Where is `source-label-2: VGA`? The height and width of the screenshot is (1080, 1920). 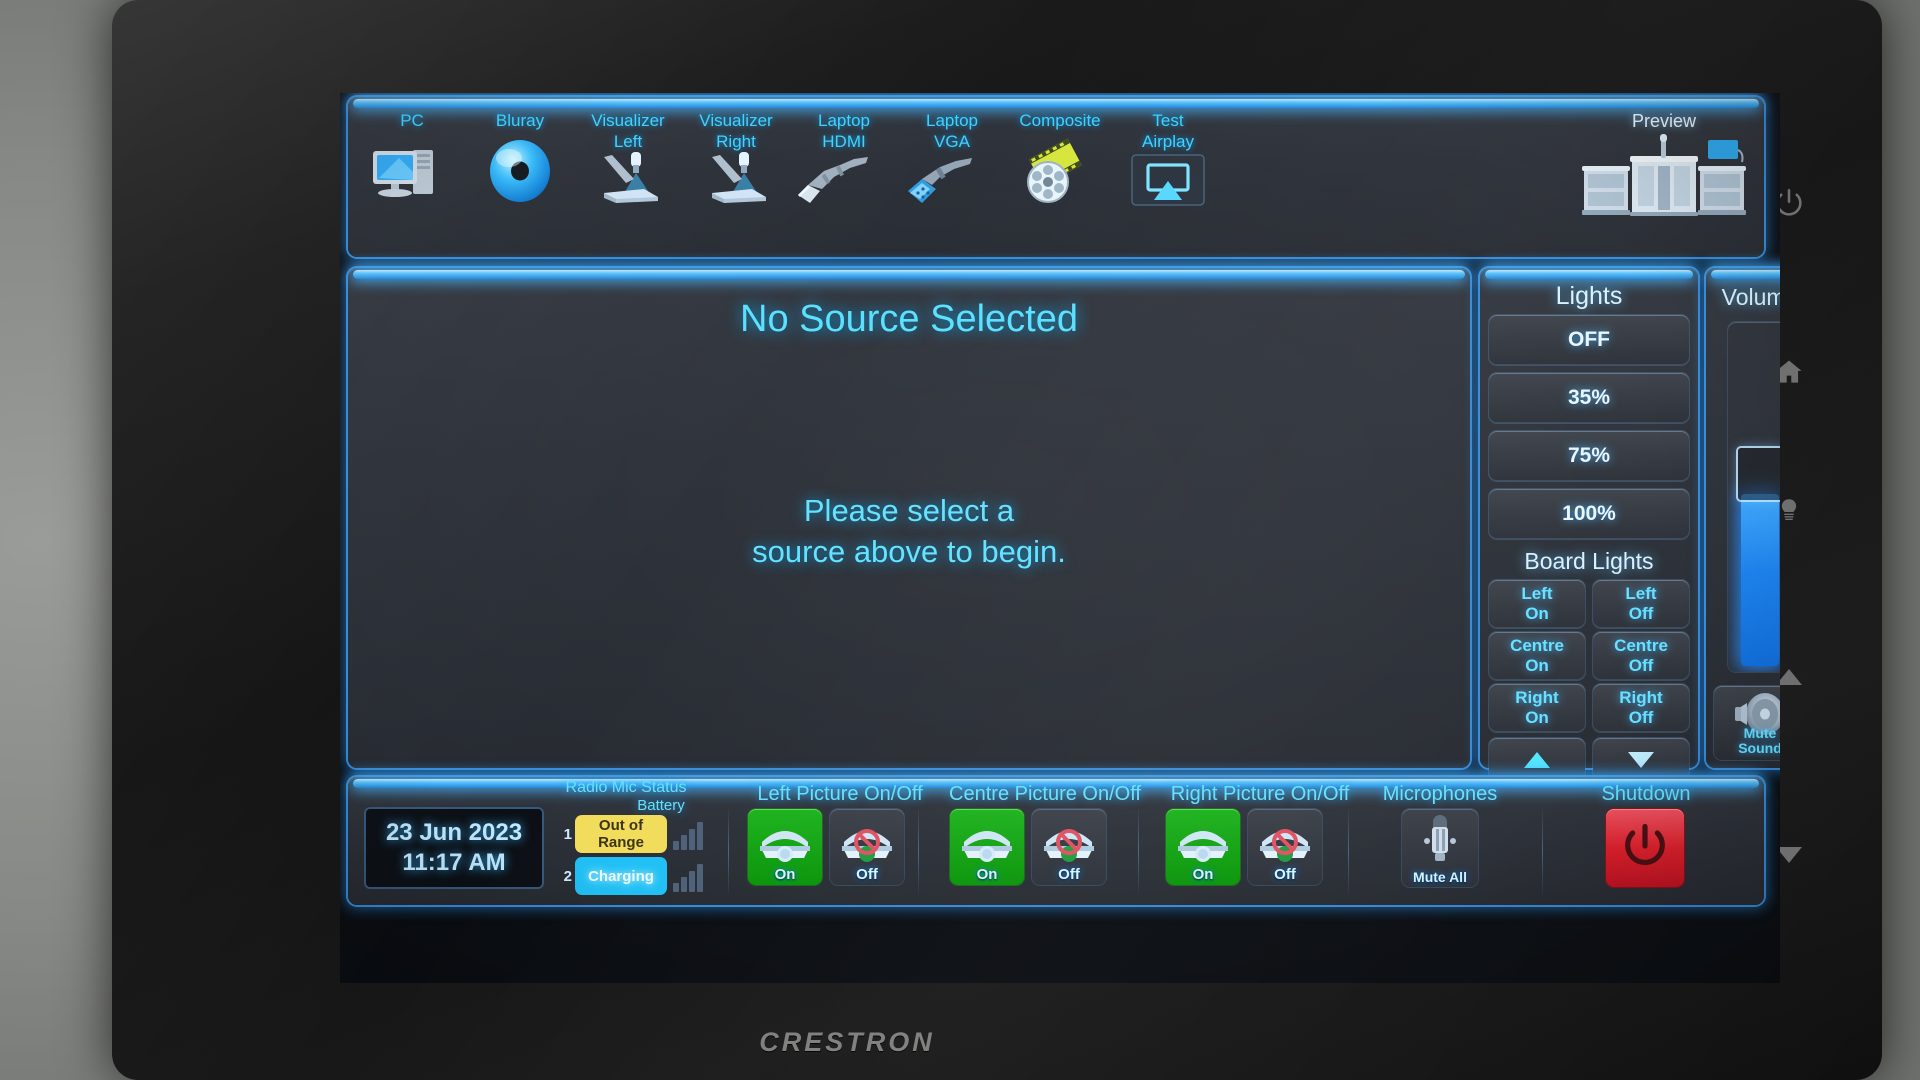 source-label-2: VGA is located at coordinates (952, 141).